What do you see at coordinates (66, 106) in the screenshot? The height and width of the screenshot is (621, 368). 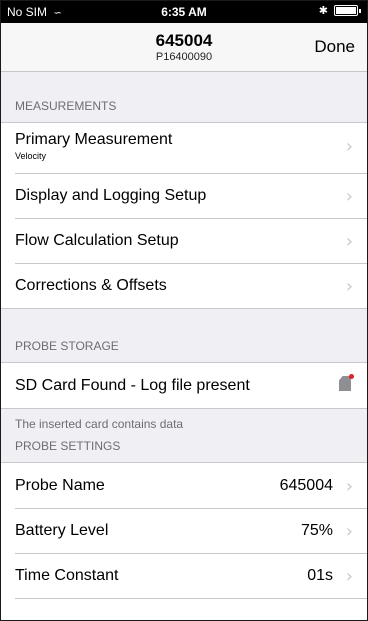 I see `measurements-header-text: MEASUREMENTS` at bounding box center [66, 106].